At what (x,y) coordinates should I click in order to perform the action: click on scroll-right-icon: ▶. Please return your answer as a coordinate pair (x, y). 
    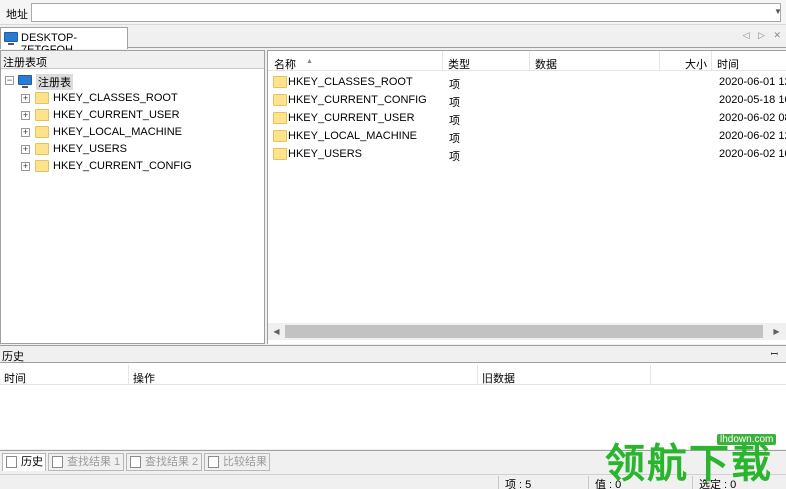
    Looking at the image, I should click on (776, 331).